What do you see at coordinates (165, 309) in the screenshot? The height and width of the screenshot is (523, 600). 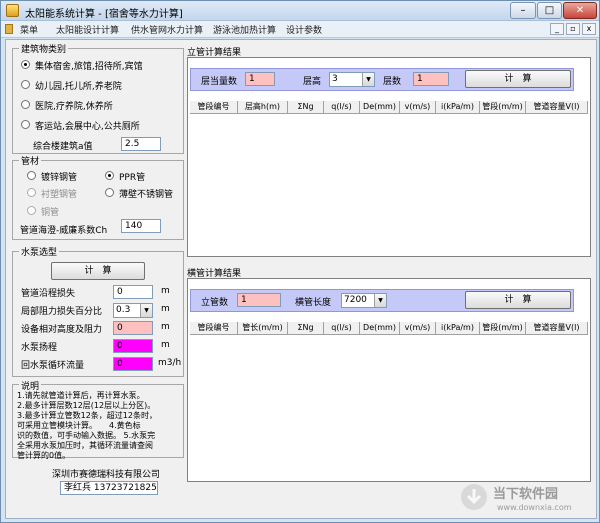 I see `pump-row-unit-1: m` at bounding box center [165, 309].